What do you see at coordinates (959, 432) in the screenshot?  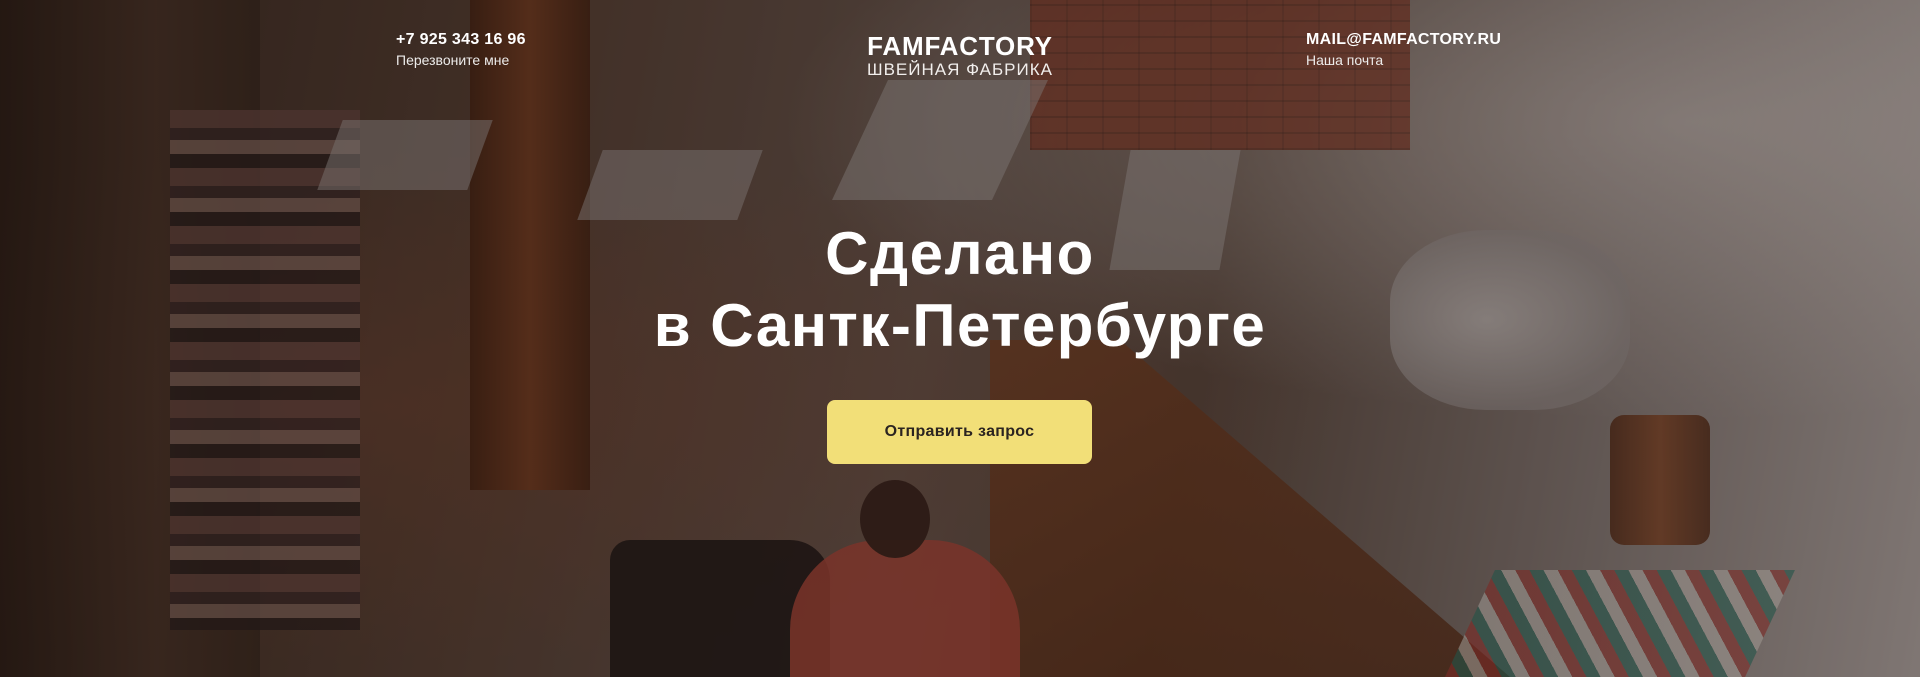 I see `send-request-button: Отправить запрос` at bounding box center [959, 432].